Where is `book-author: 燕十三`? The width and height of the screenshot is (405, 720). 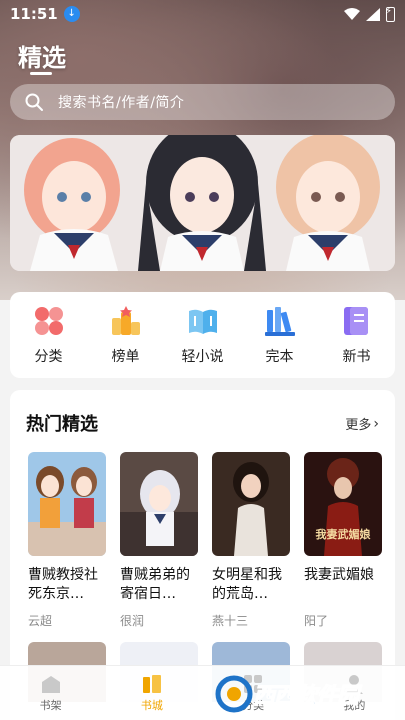
book-author: 燕十三 is located at coordinates (230, 621).